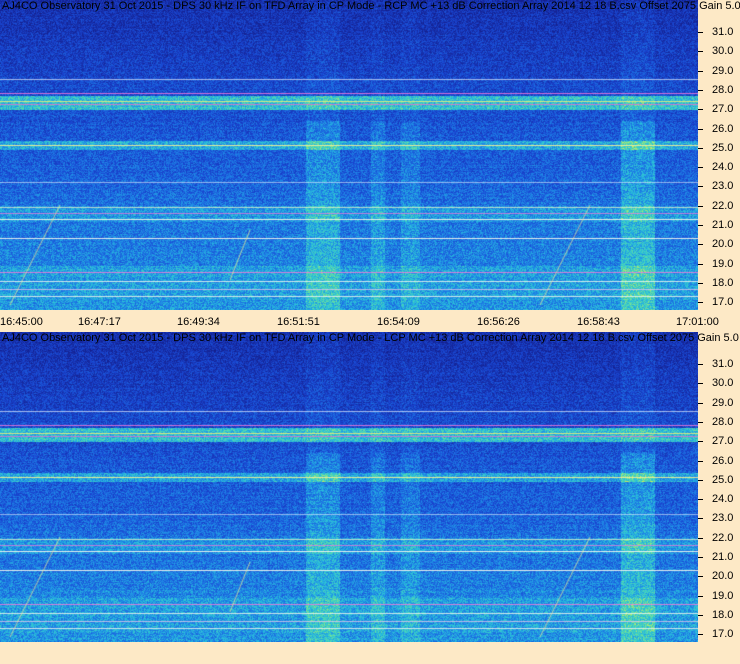 This screenshot has height=664, width=740. What do you see at coordinates (21, 322) in the screenshot?
I see `time-label: 16:45:00` at bounding box center [21, 322].